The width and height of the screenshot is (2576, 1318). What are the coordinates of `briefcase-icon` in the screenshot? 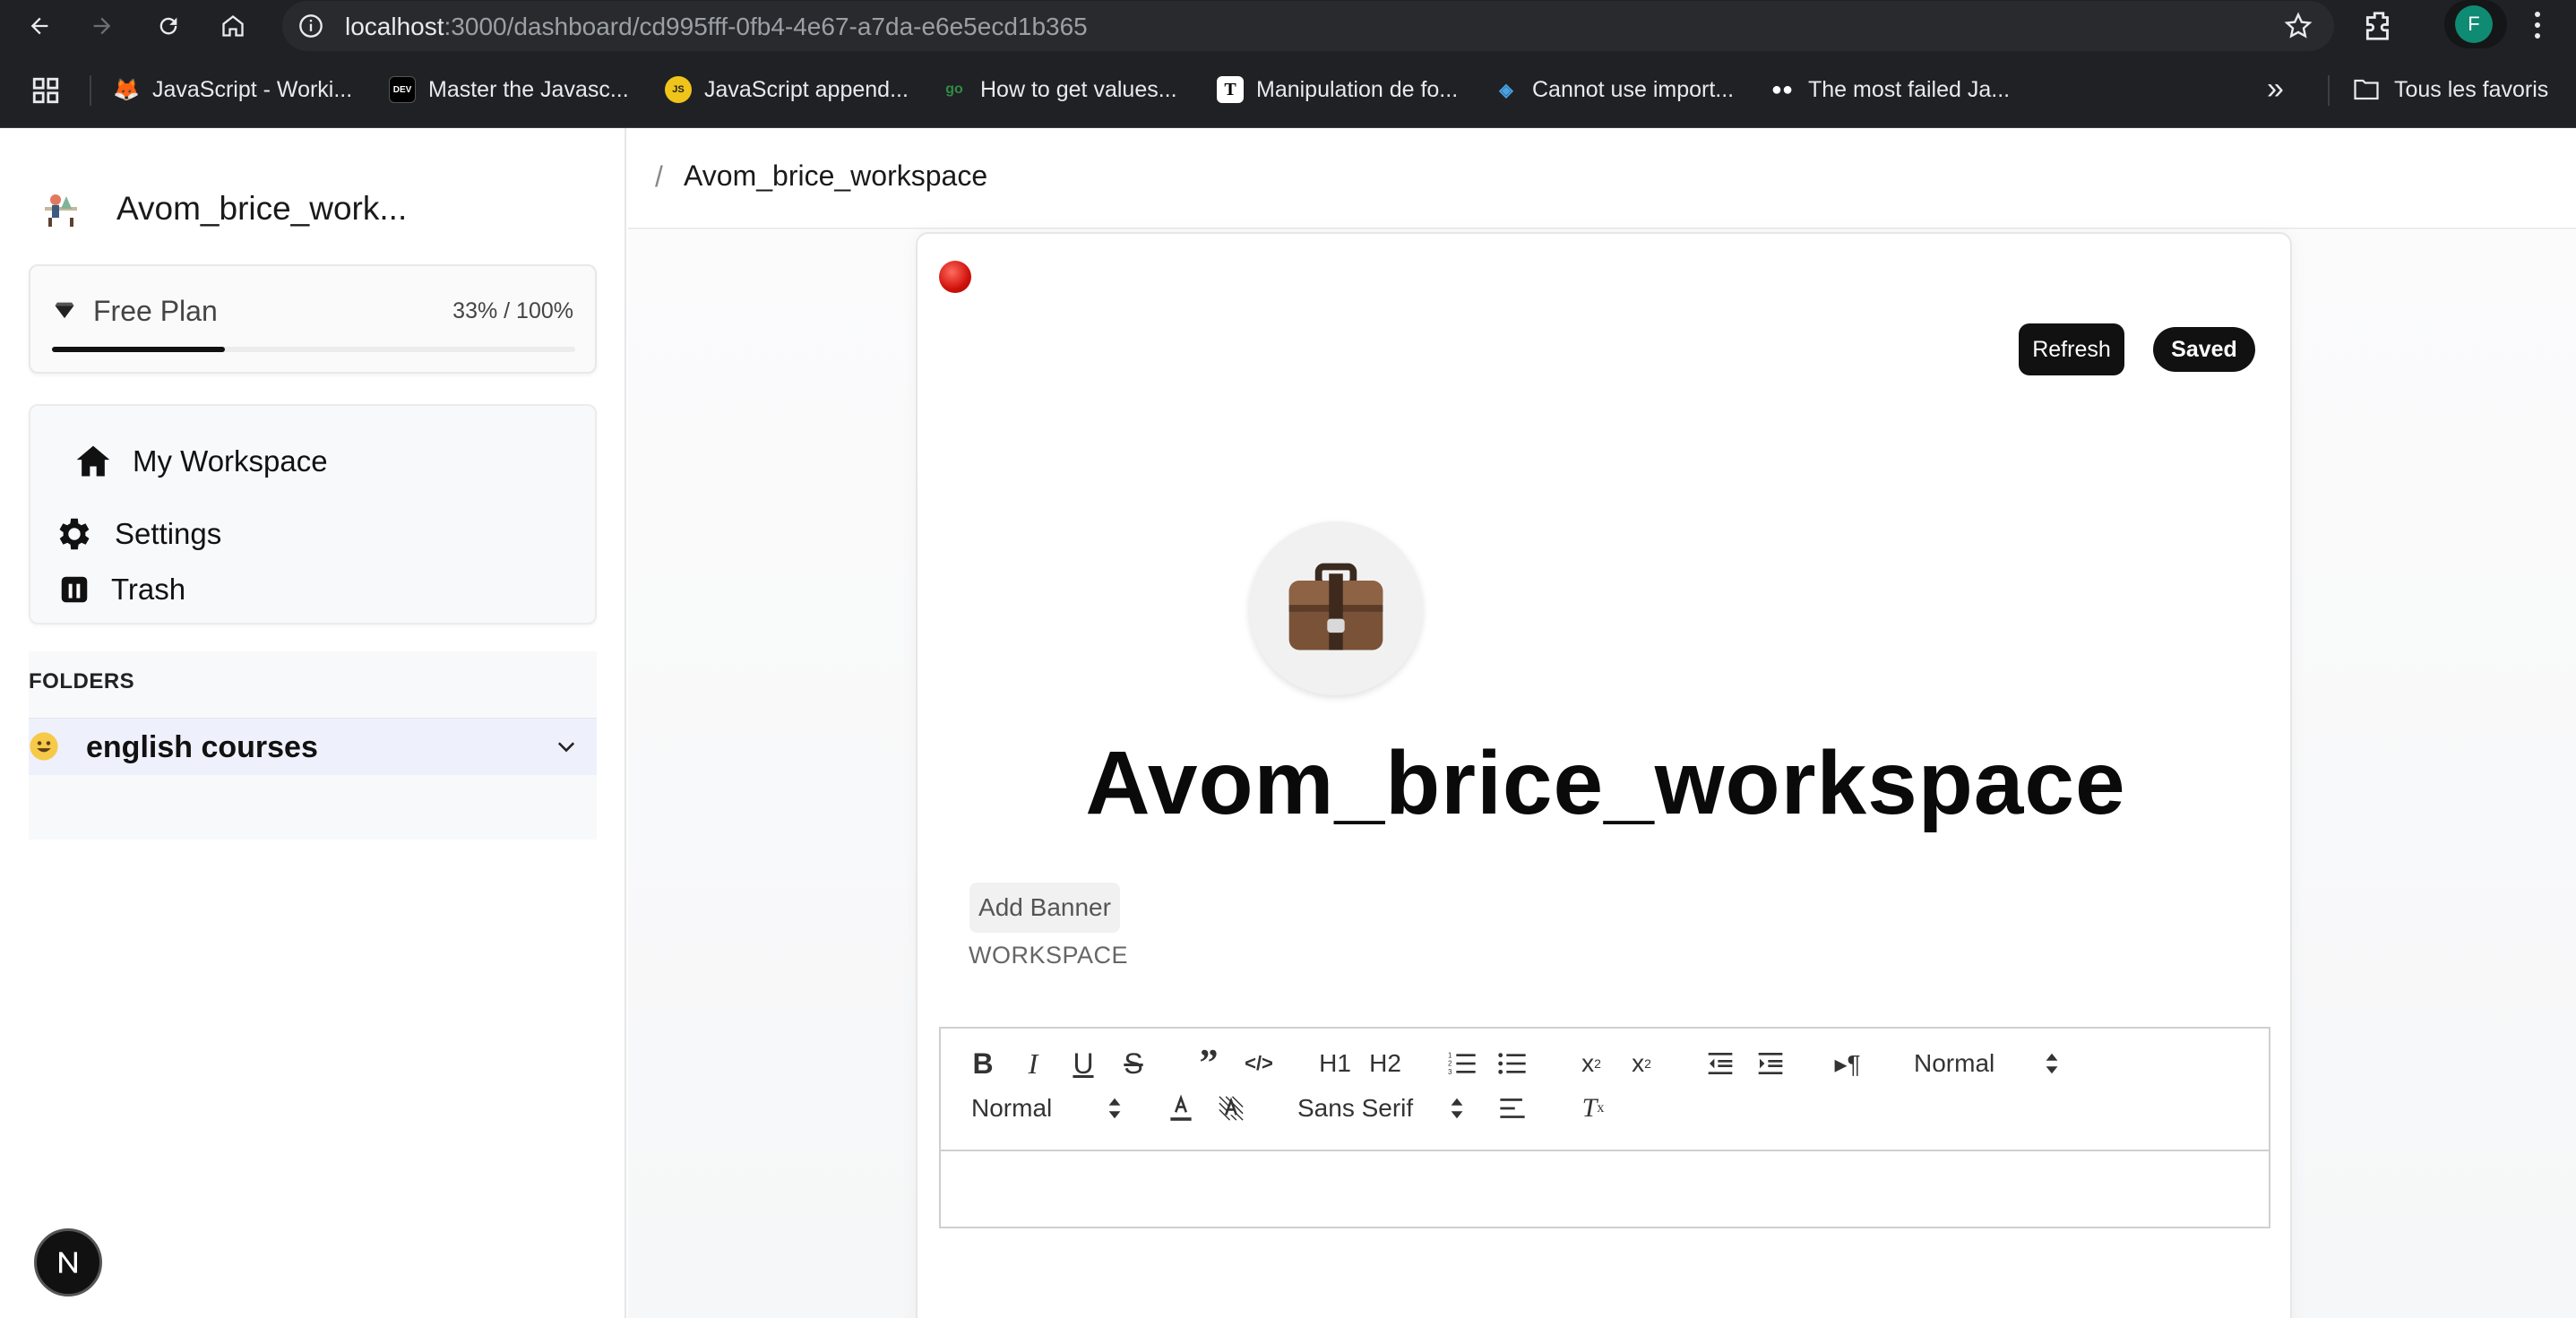 It's located at (1335, 606).